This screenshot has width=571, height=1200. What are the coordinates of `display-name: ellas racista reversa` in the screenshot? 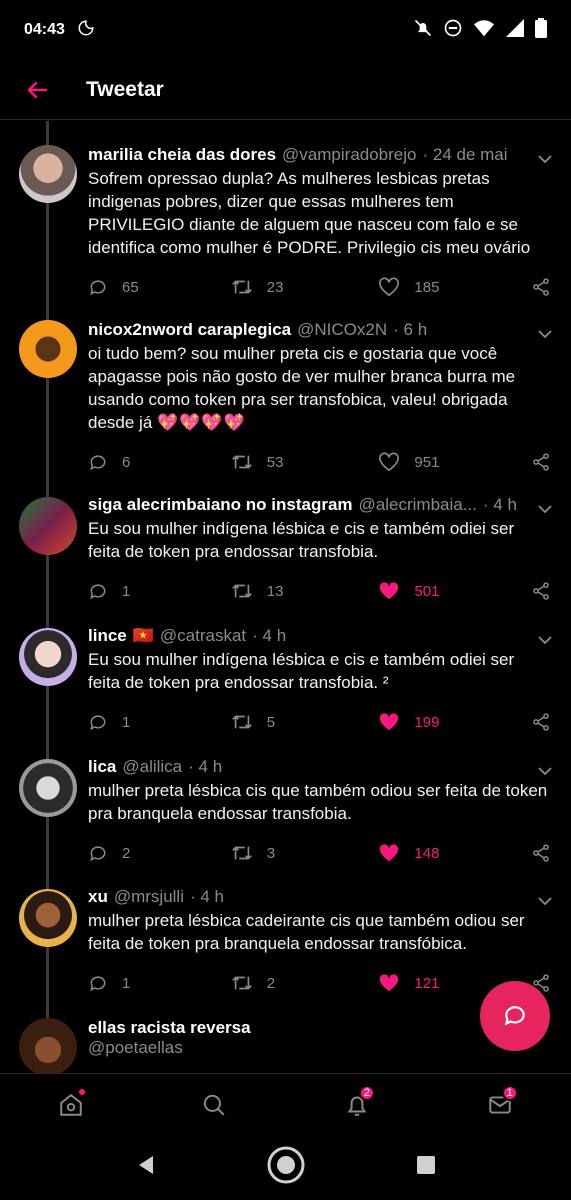 It's located at (169, 1028).